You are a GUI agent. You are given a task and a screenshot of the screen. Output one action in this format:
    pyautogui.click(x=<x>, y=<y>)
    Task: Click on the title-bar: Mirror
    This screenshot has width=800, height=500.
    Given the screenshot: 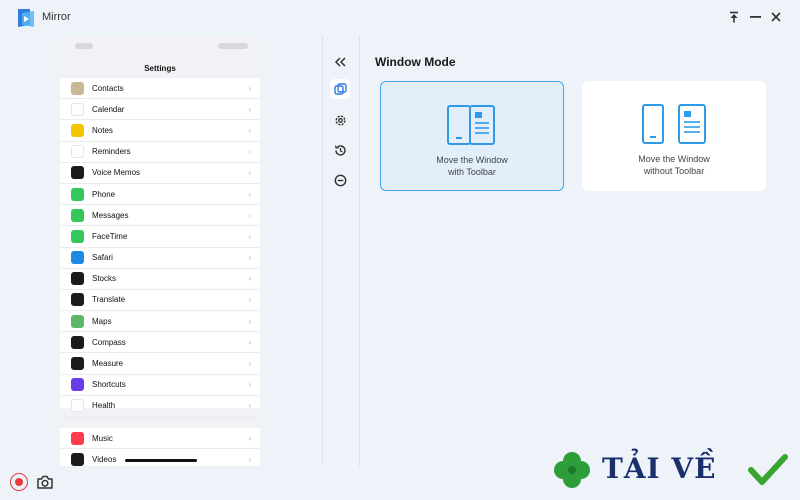 What is the action you would take?
    pyautogui.click(x=400, y=18)
    